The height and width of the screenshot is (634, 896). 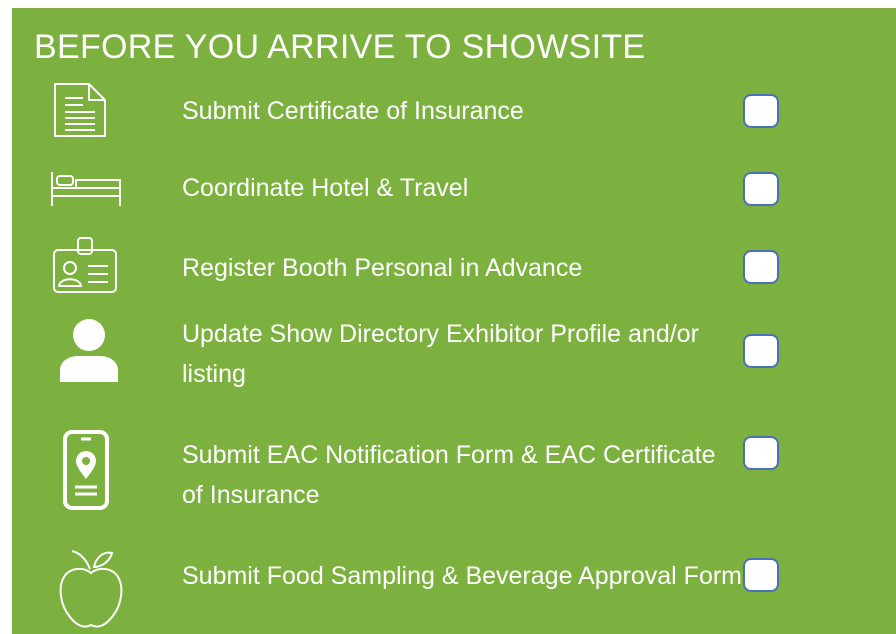 I want to click on page-title: BEFORE YOU ARRIVE TO SHOWSITE, so click(x=340, y=47).